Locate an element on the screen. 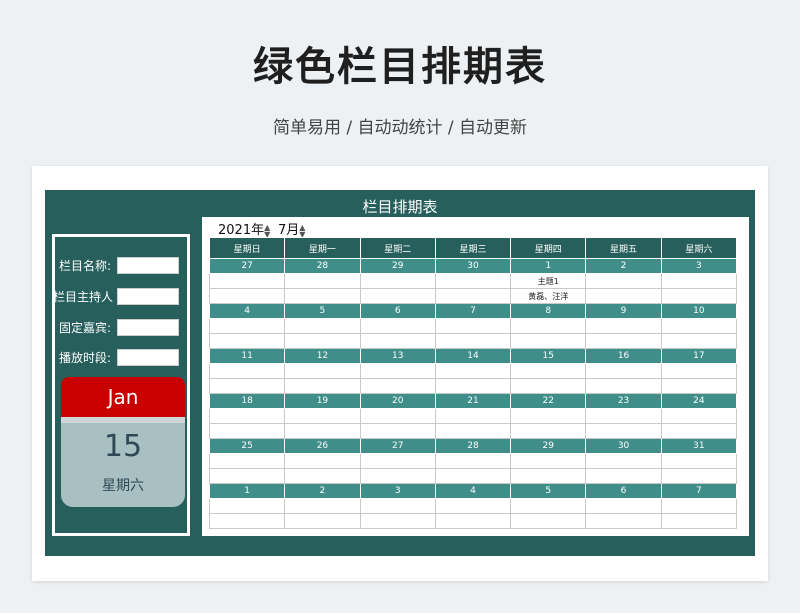 This screenshot has width=800, height=613. program-name-input is located at coordinates (148, 265).